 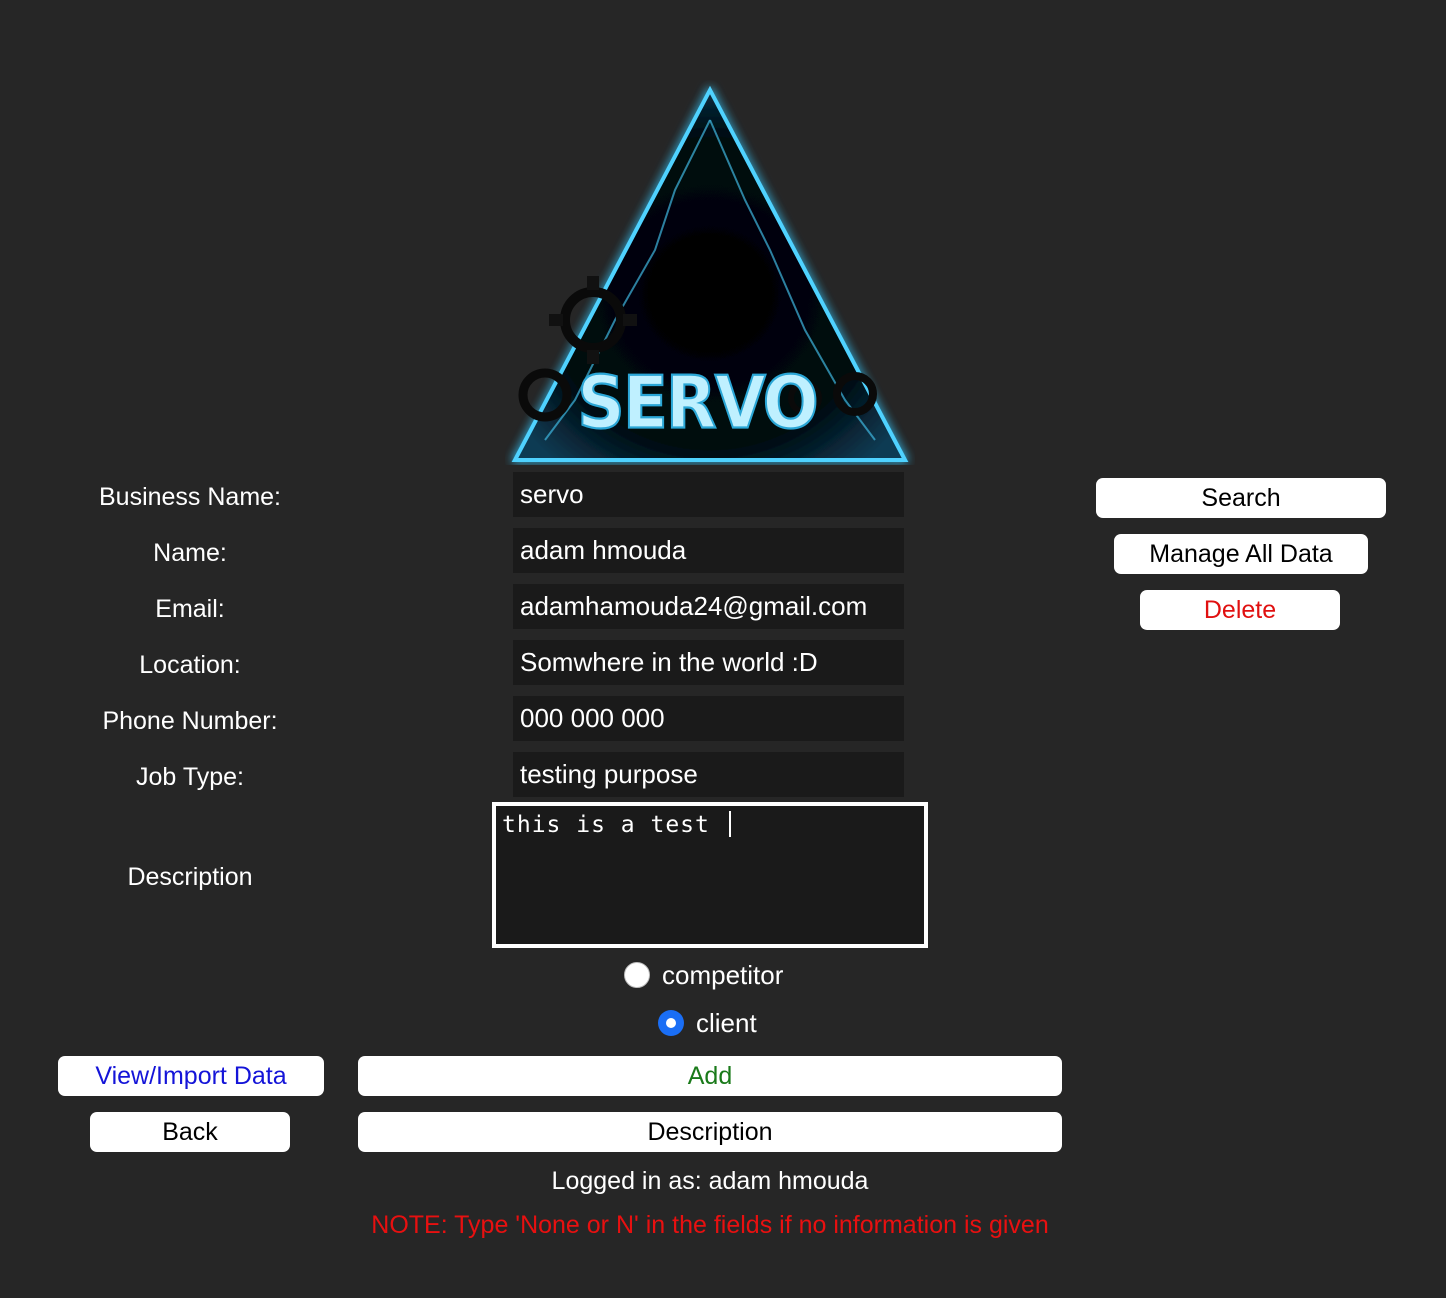 What do you see at coordinates (708, 662) in the screenshot?
I see `location-field: Somwhere in the world :D` at bounding box center [708, 662].